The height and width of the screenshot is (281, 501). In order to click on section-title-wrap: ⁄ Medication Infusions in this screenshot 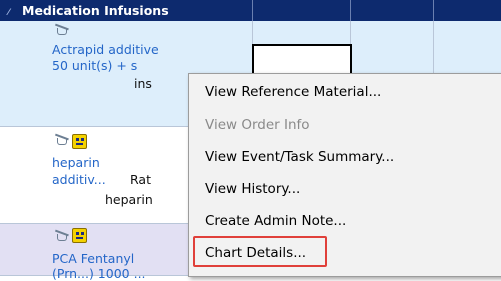, I will do `click(88, 10)`.